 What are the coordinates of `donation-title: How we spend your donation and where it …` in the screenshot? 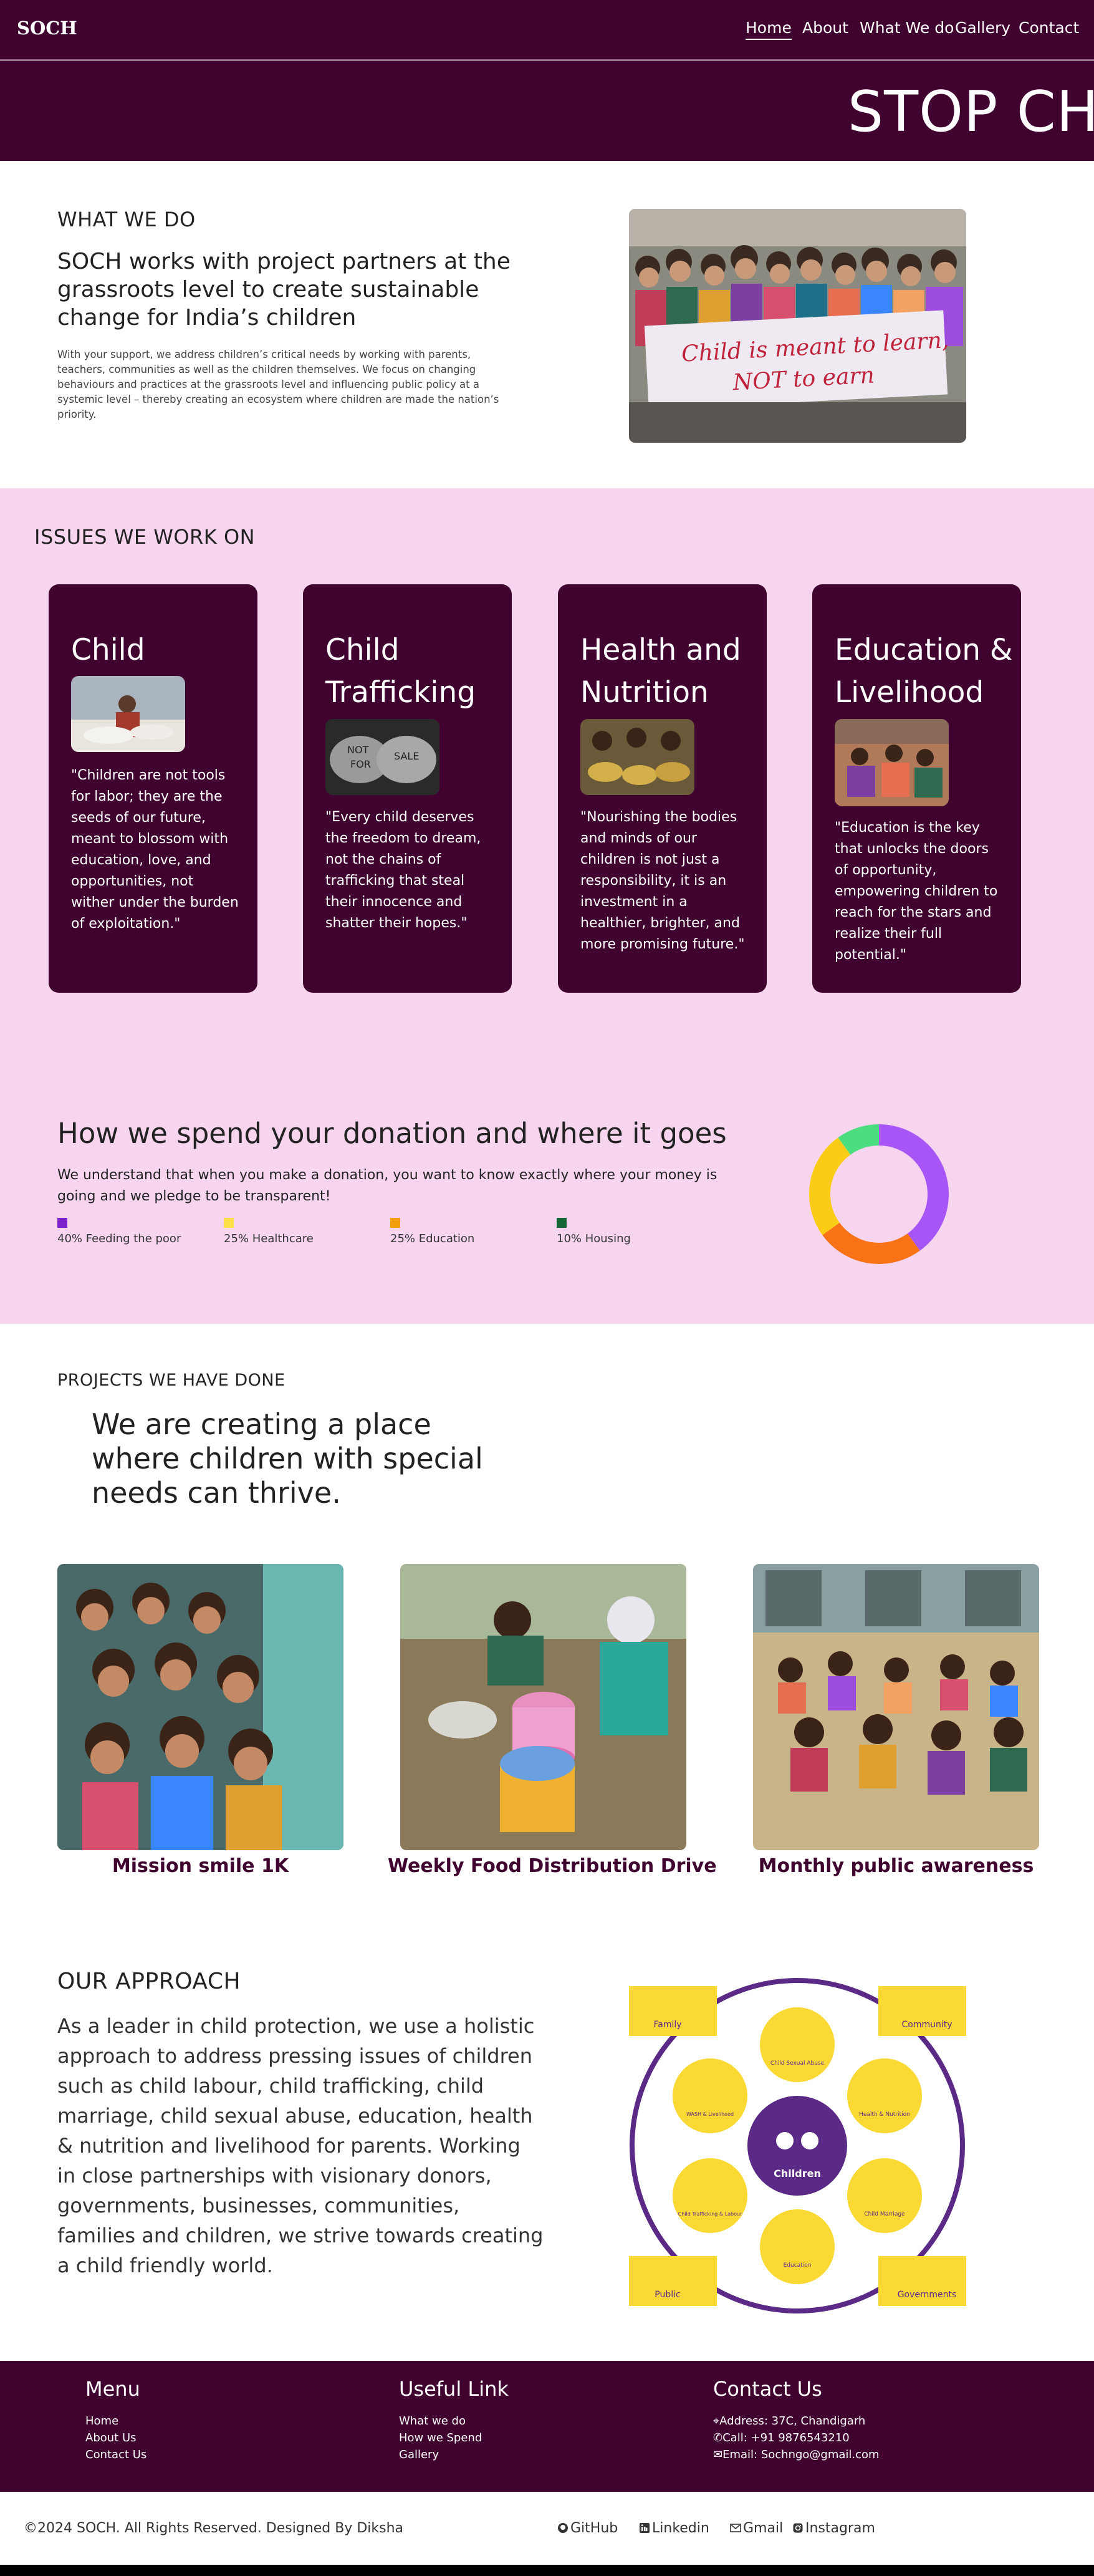 It's located at (392, 1133).